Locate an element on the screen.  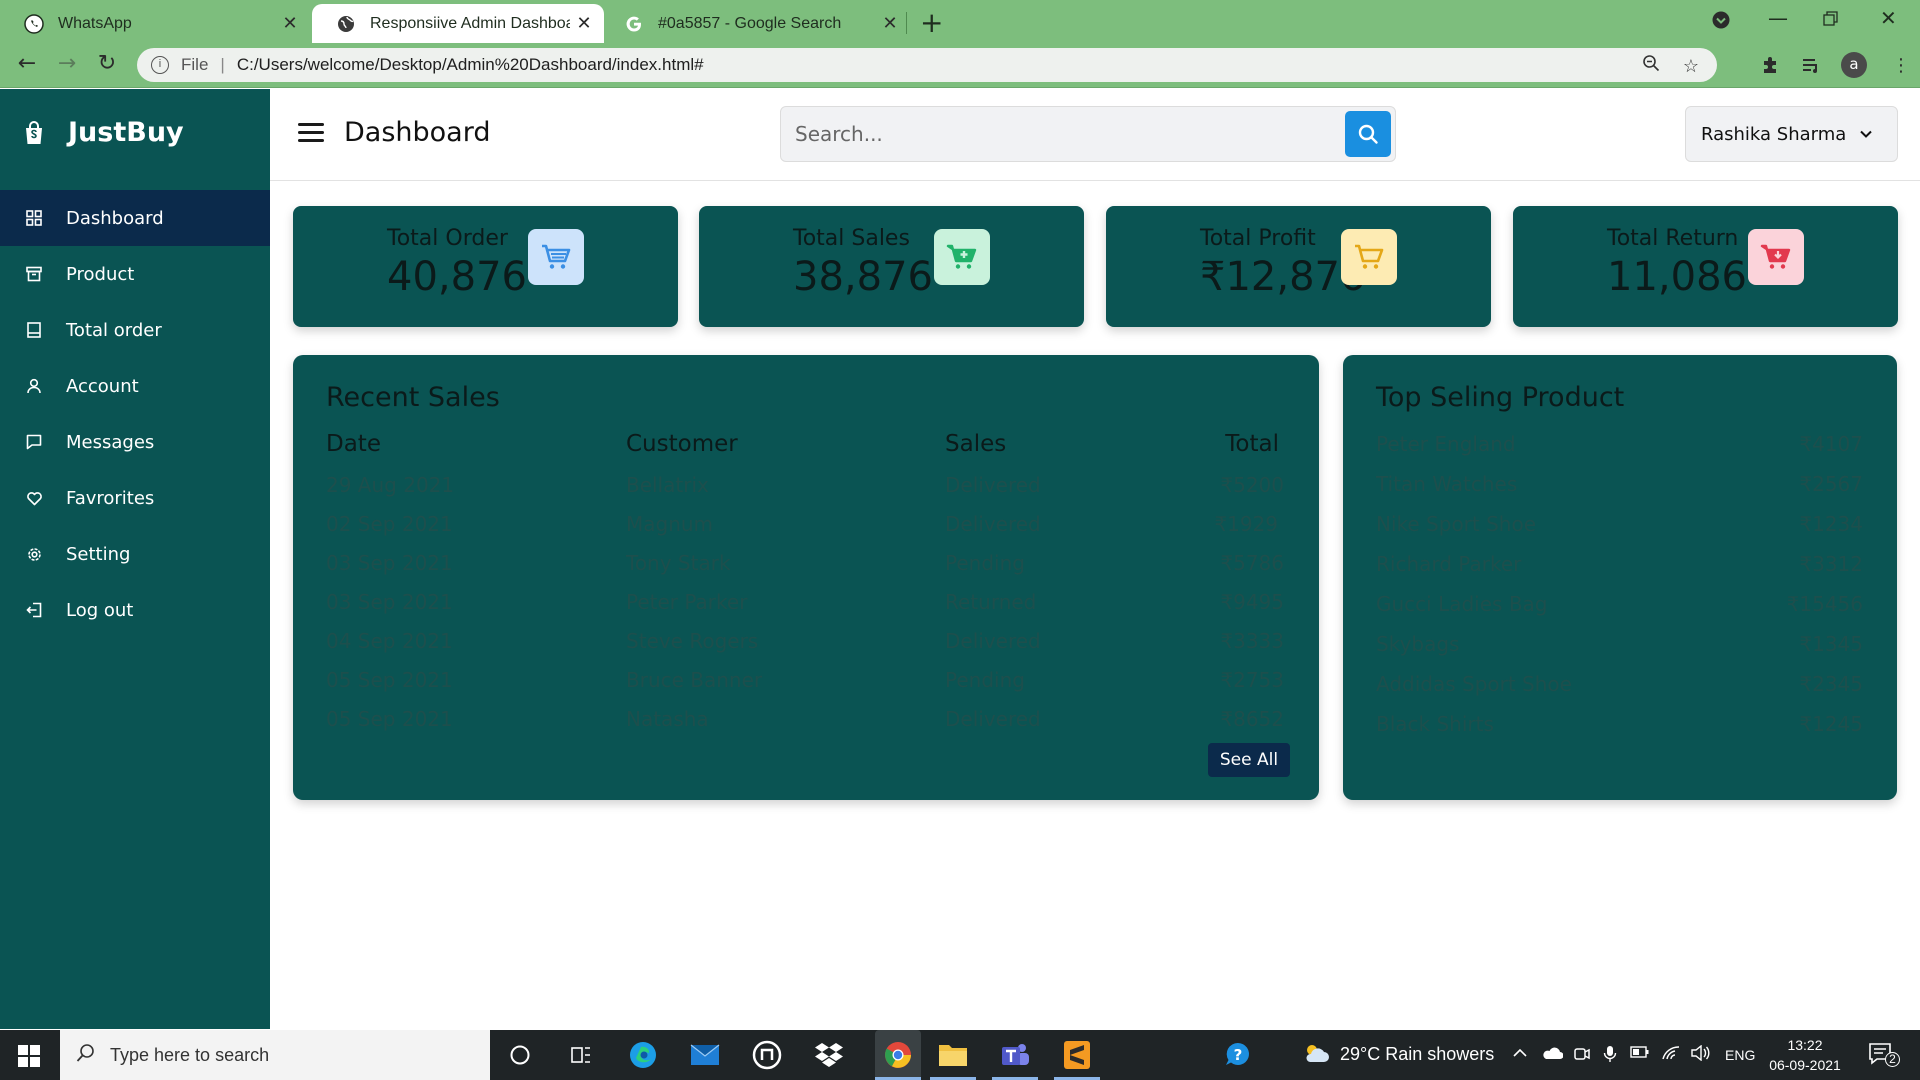
list-item: Peter England ₹4107 is located at coordinates (1619, 450).